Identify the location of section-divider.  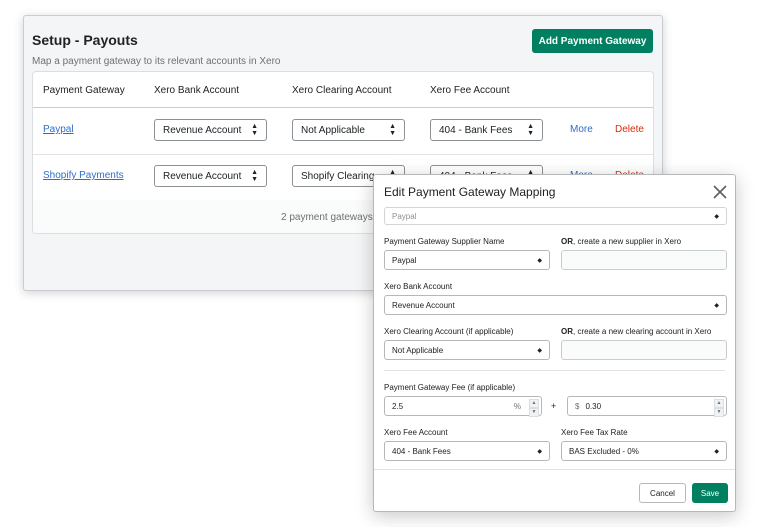
(554, 370).